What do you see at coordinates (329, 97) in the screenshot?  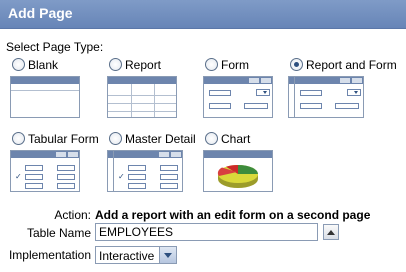 I see `report-and-form-thumbnail` at bounding box center [329, 97].